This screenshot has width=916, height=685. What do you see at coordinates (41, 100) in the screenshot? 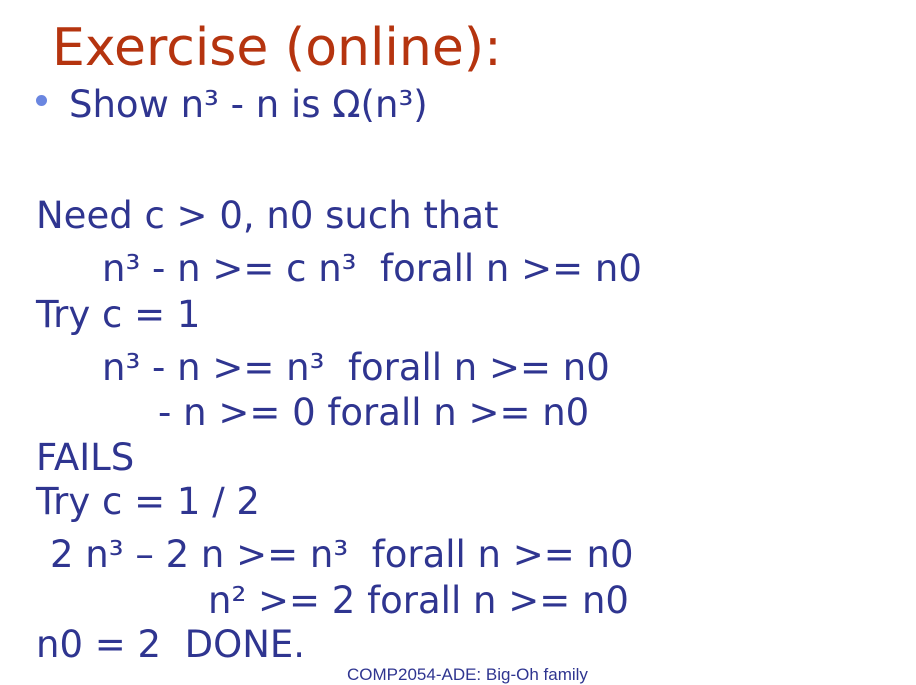
I see `bullet-icon` at bounding box center [41, 100].